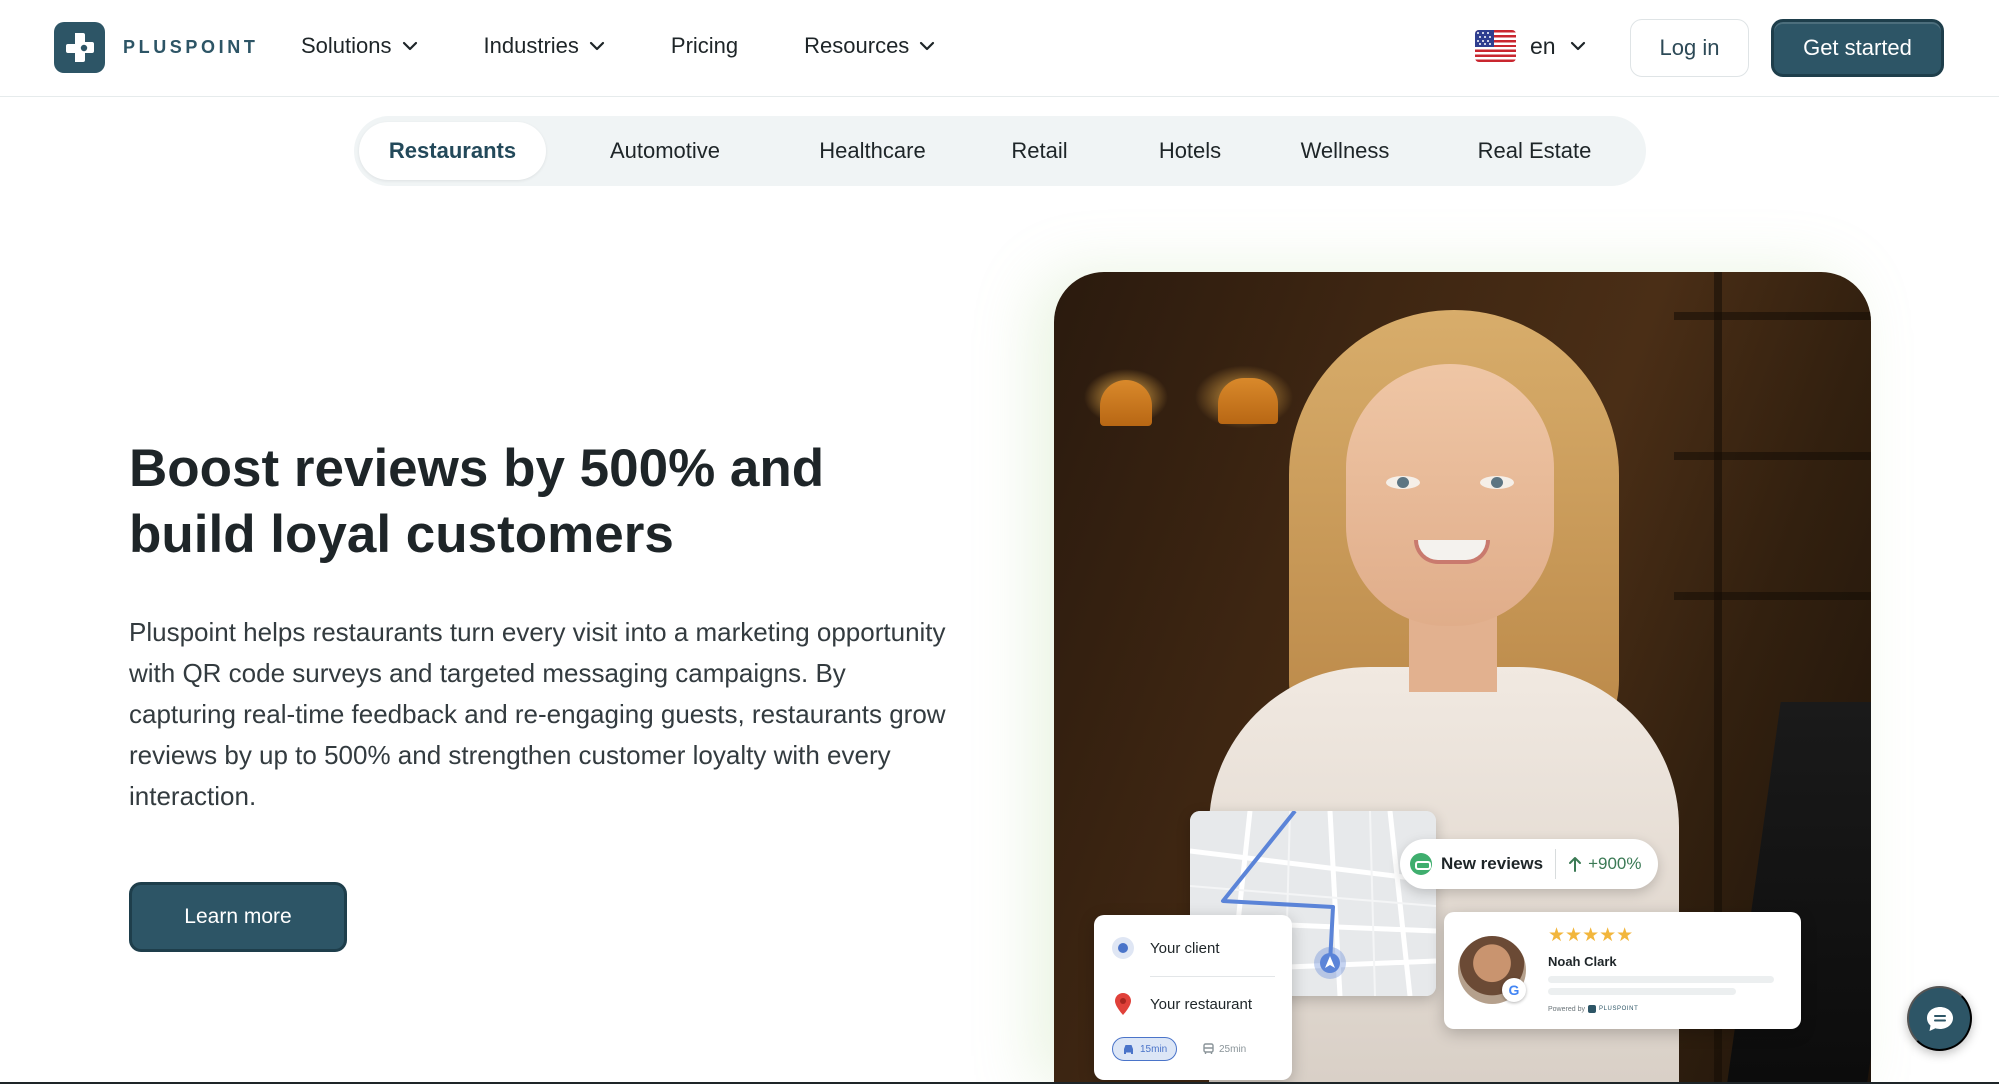 The width and height of the screenshot is (1999, 1084). What do you see at coordinates (1123, 948) in the screenshot?
I see `client-location-icon` at bounding box center [1123, 948].